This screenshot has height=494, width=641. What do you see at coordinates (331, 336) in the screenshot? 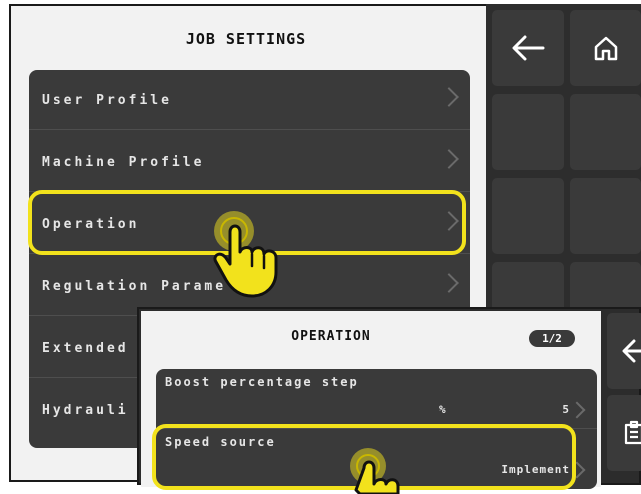
I see `page-title: OPERATION` at bounding box center [331, 336].